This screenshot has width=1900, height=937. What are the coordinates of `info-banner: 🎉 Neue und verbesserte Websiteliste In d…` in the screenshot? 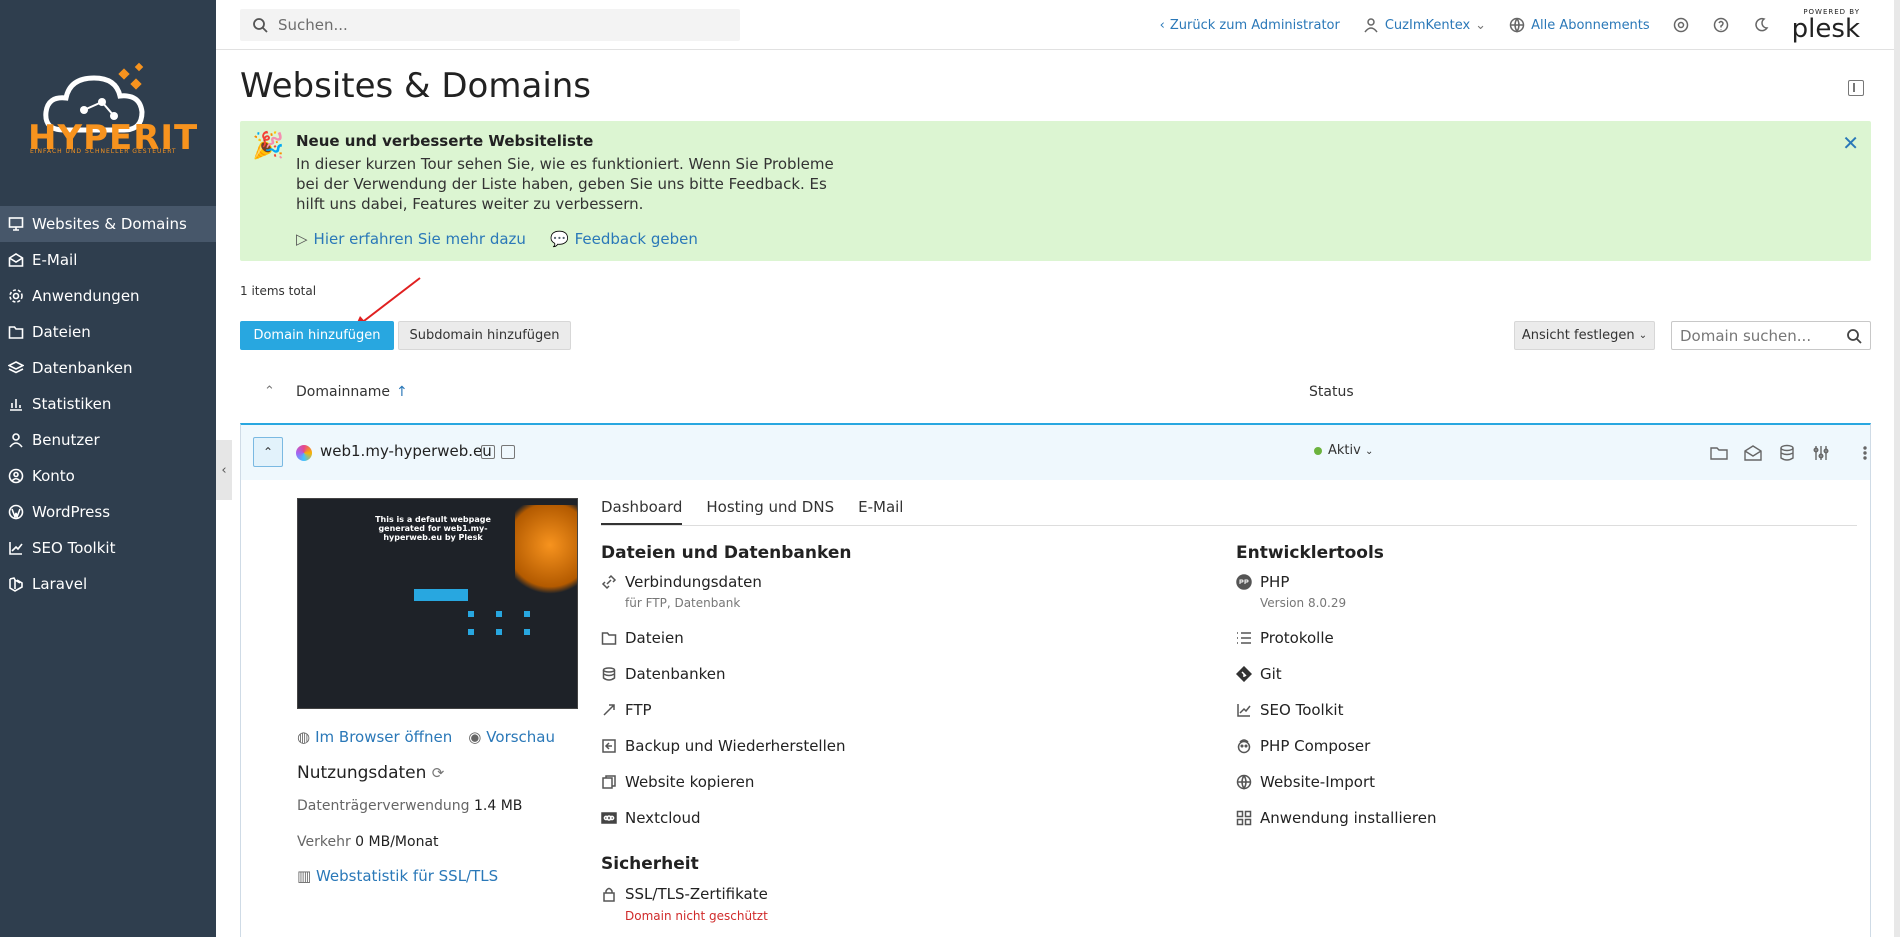 It's located at (1055, 191).